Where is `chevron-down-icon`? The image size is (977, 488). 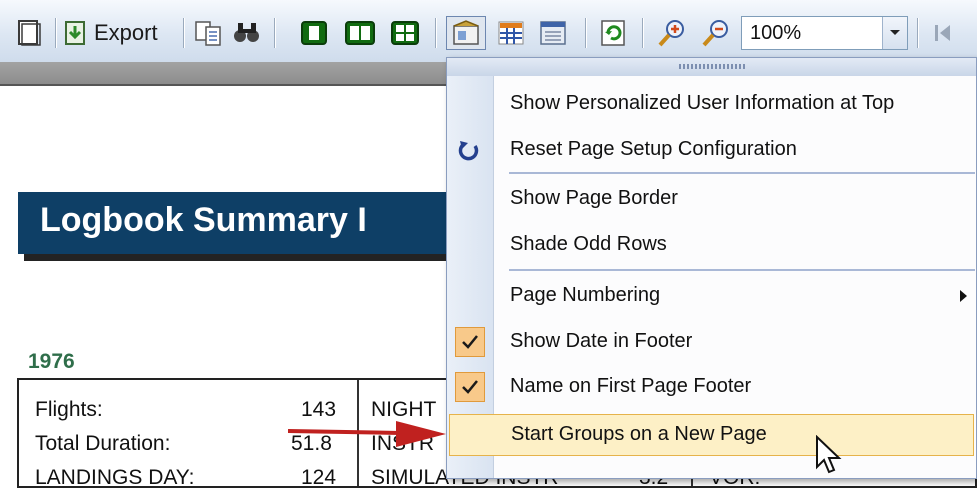
chevron-down-icon is located at coordinates (894, 33).